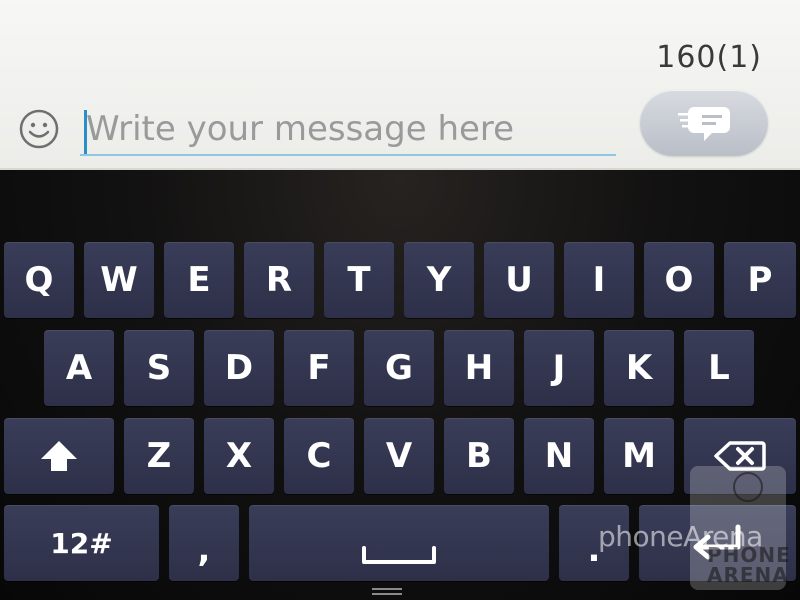  What do you see at coordinates (479, 456) in the screenshot?
I see `key-b: B` at bounding box center [479, 456].